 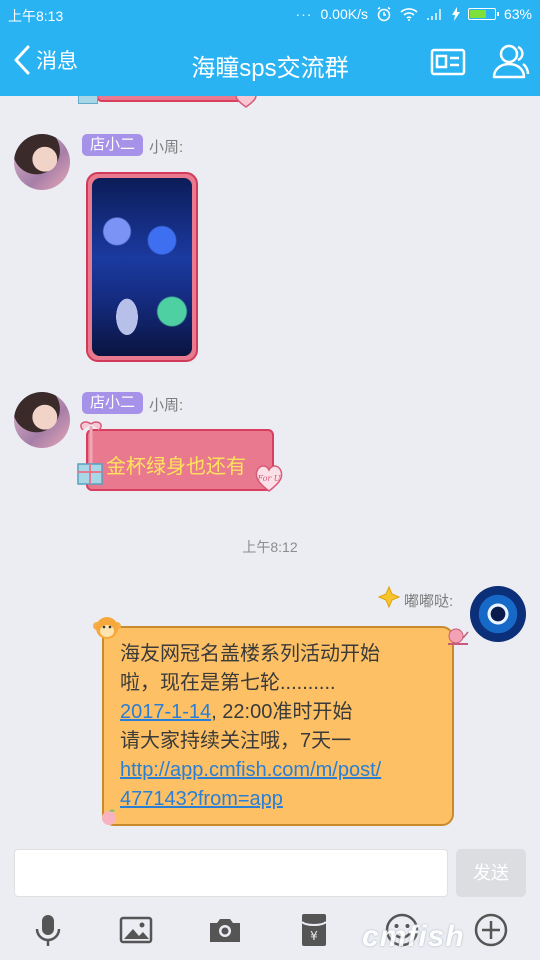 I want to click on message-text: 金杯绿身也还有, so click(x=176, y=467).